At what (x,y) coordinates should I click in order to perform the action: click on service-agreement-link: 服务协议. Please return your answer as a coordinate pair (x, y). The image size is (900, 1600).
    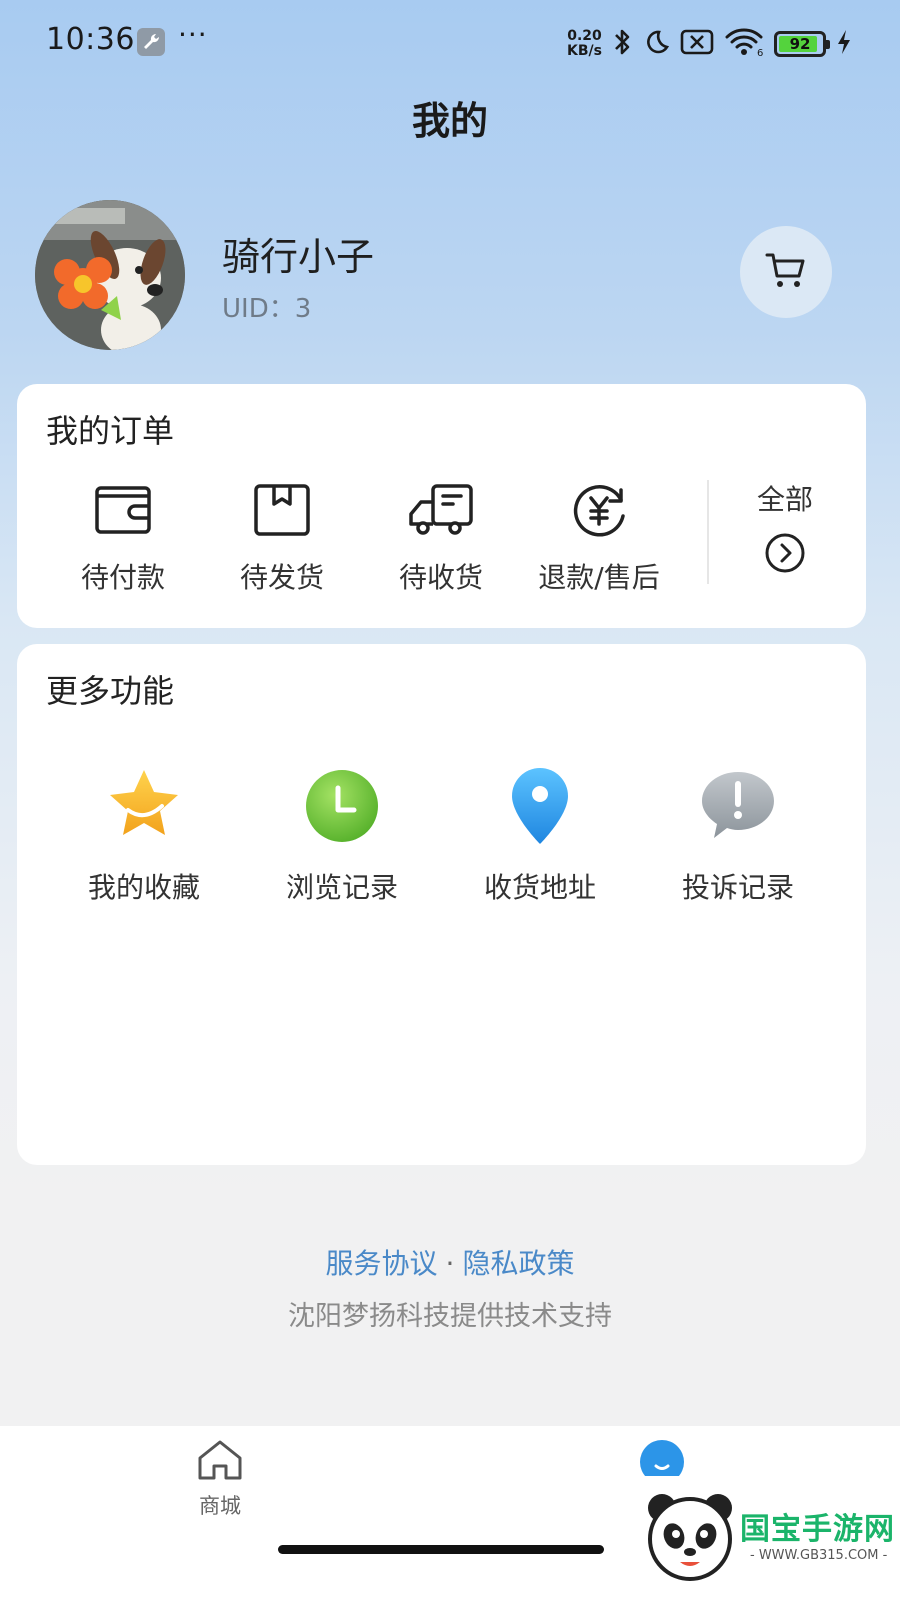
    Looking at the image, I should click on (382, 1263).